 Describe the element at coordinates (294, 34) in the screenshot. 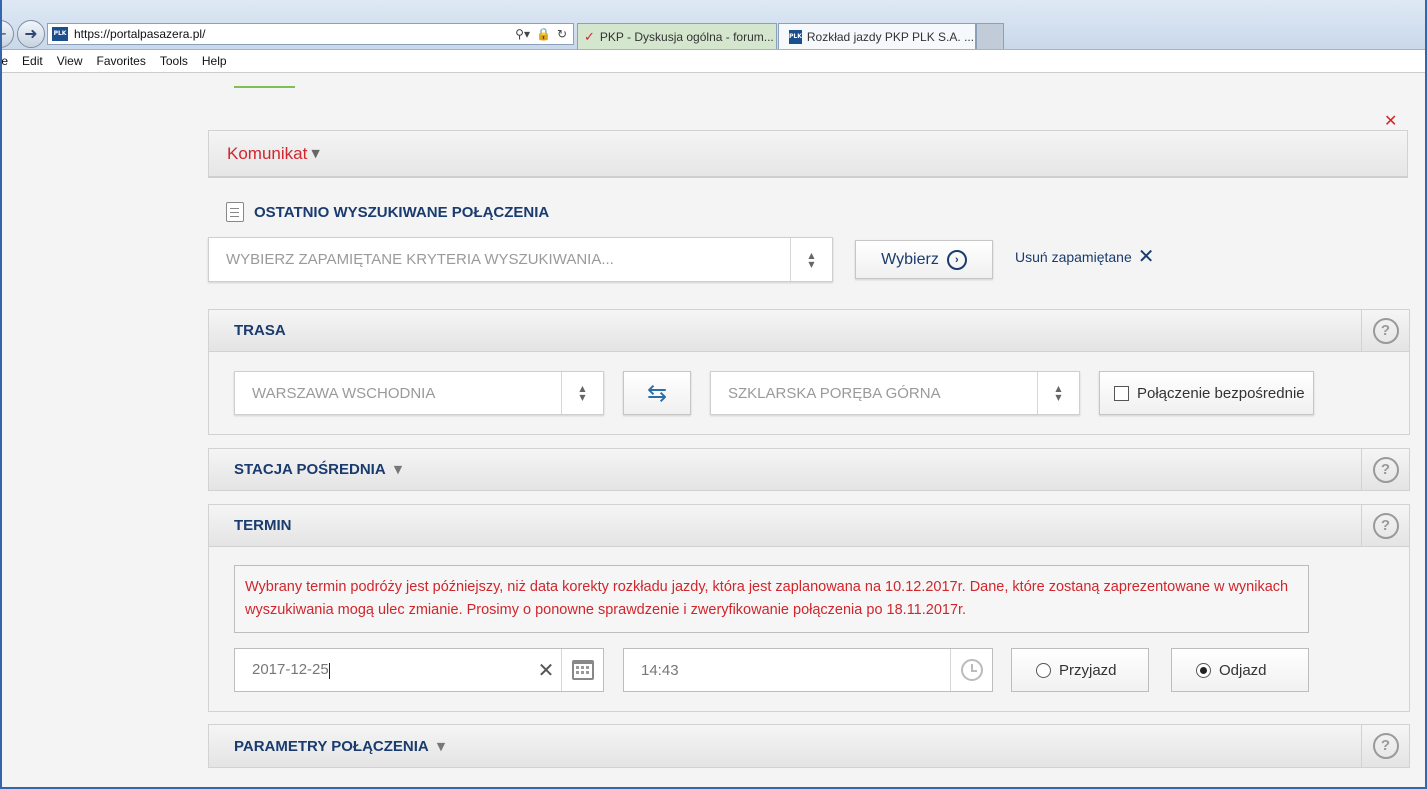

I see `url-text: https://portalpasazera.pl/` at that location.